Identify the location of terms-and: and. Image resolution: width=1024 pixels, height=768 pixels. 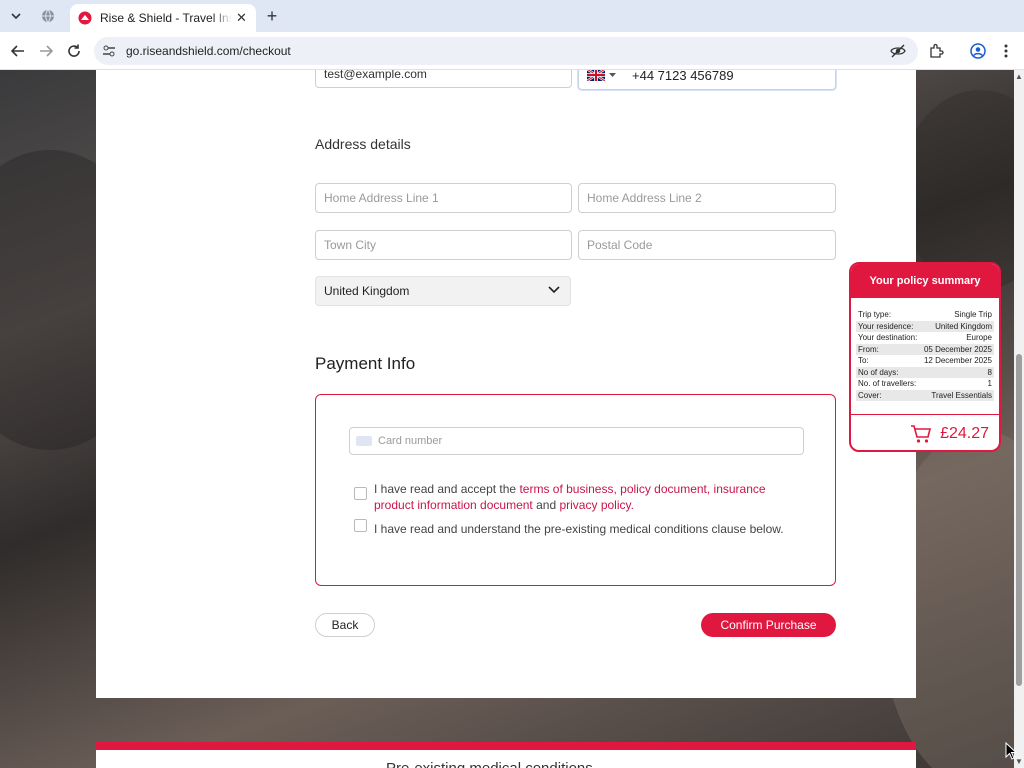
(546, 505).